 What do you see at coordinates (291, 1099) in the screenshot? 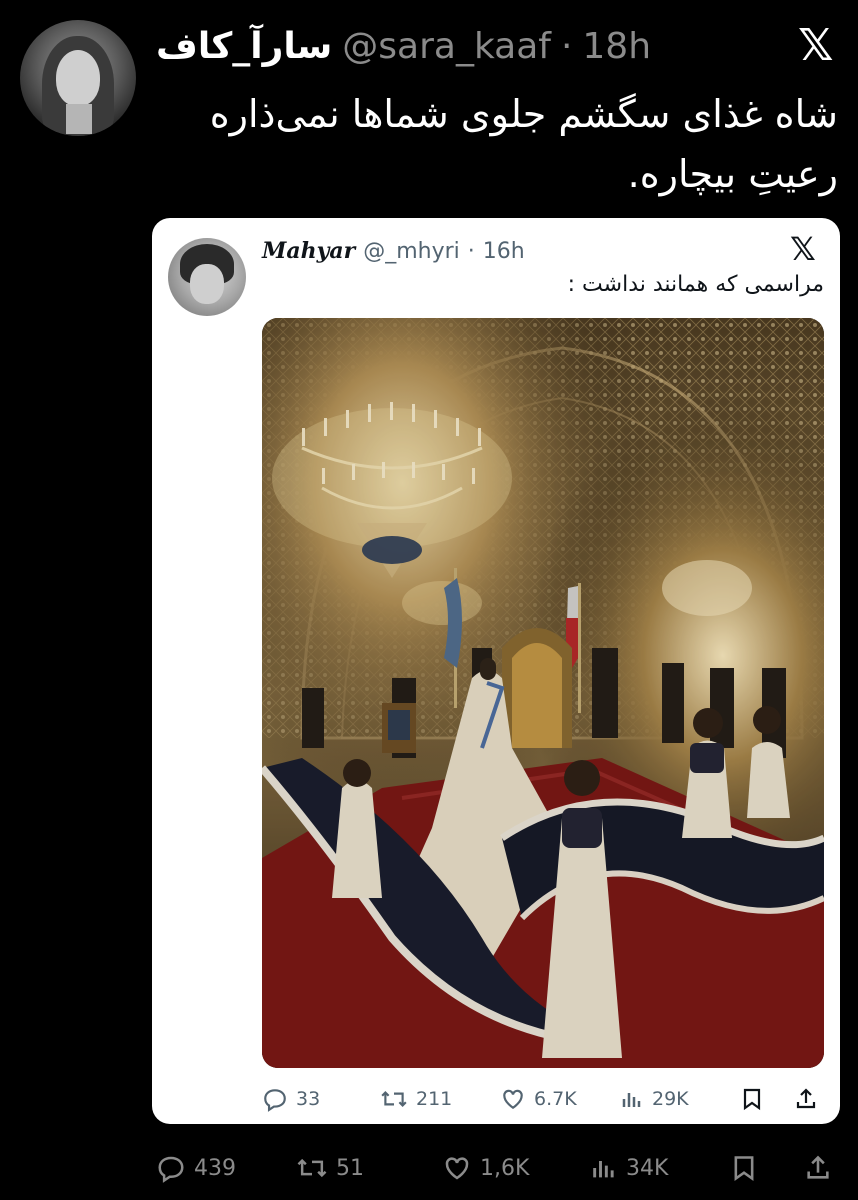
I see `quoted-reply-button: 33` at bounding box center [291, 1099].